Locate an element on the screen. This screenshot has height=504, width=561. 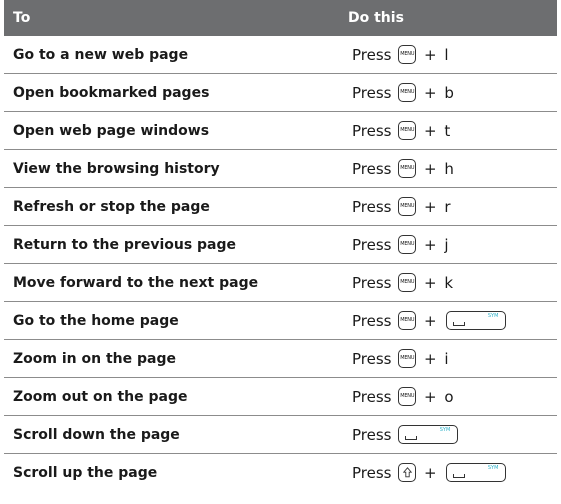
table-row: Zoom in on the page Press MENU + i is located at coordinates (280, 358).